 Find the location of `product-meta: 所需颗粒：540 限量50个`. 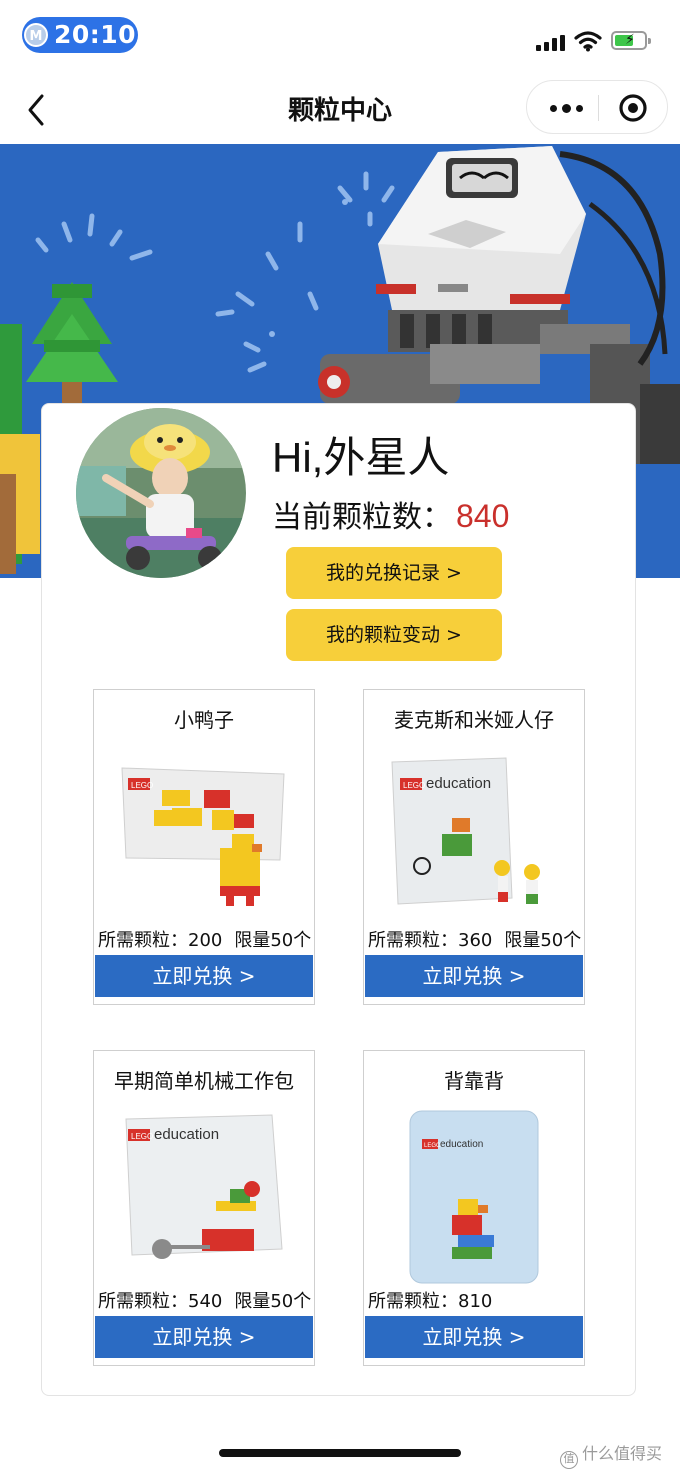

product-meta: 所需颗粒：540 限量50个 is located at coordinates (204, 1300).